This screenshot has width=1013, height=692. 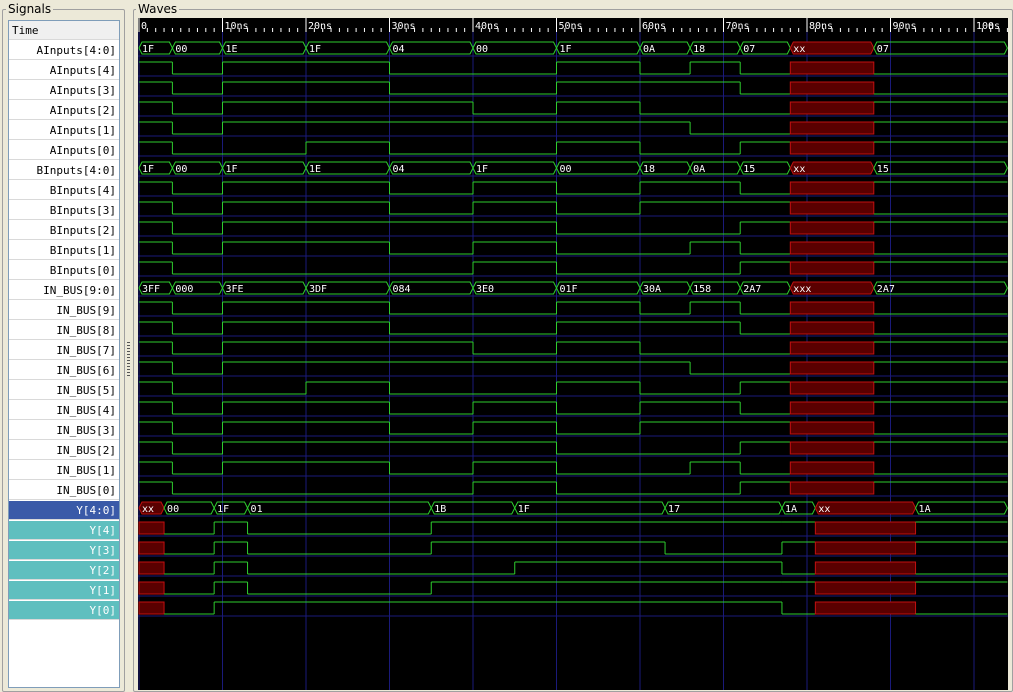 I want to click on signal-name-row: IN_BUS[4], so click(x=64, y=410).